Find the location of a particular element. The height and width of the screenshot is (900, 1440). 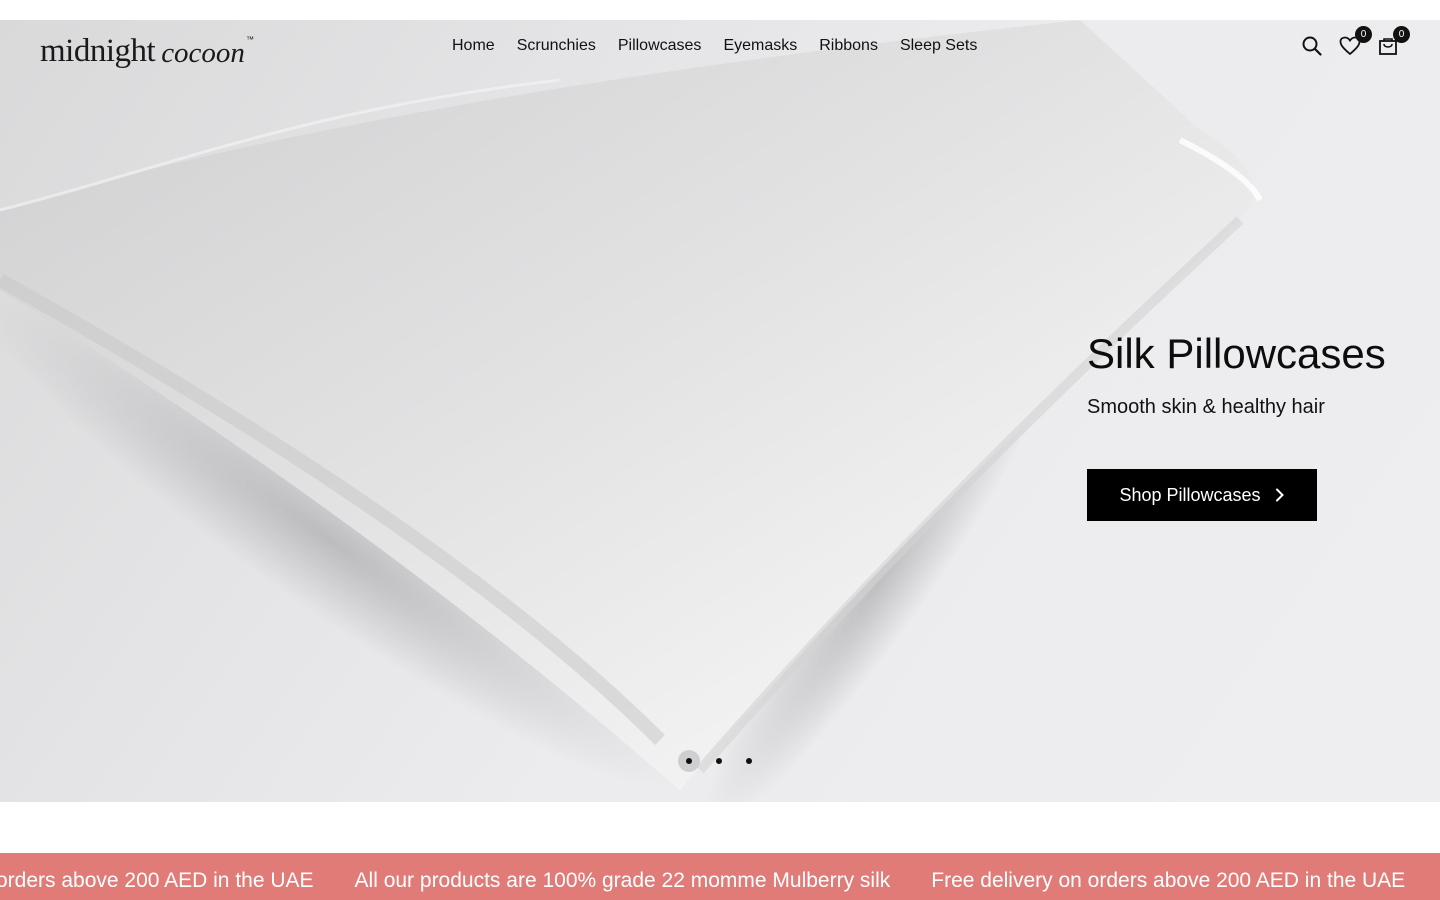

top-strip is located at coordinates (720, 10).